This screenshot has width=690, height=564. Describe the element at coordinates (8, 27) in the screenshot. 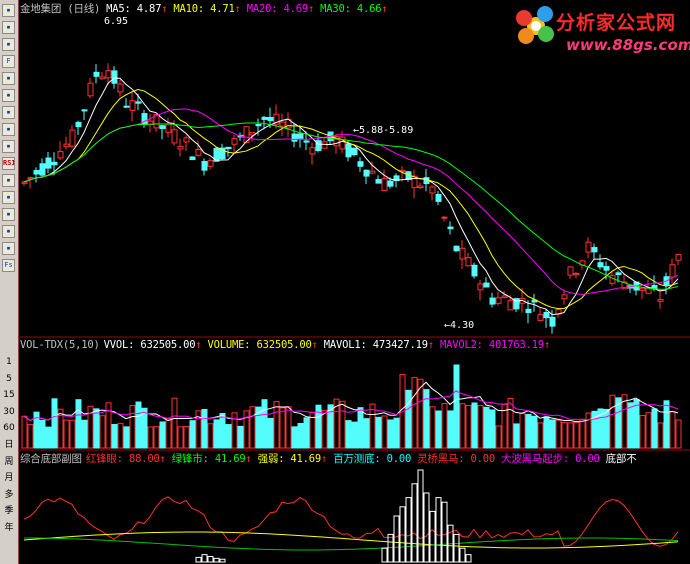

I see `zoom-in-icon: ▪` at that location.